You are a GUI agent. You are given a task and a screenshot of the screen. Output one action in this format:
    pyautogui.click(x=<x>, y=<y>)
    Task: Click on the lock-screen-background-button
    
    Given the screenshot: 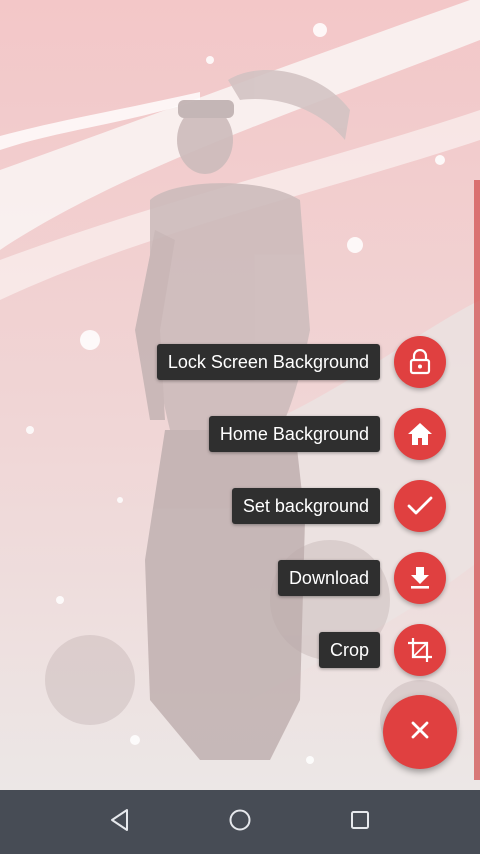 What is the action you would take?
    pyautogui.click(x=420, y=362)
    